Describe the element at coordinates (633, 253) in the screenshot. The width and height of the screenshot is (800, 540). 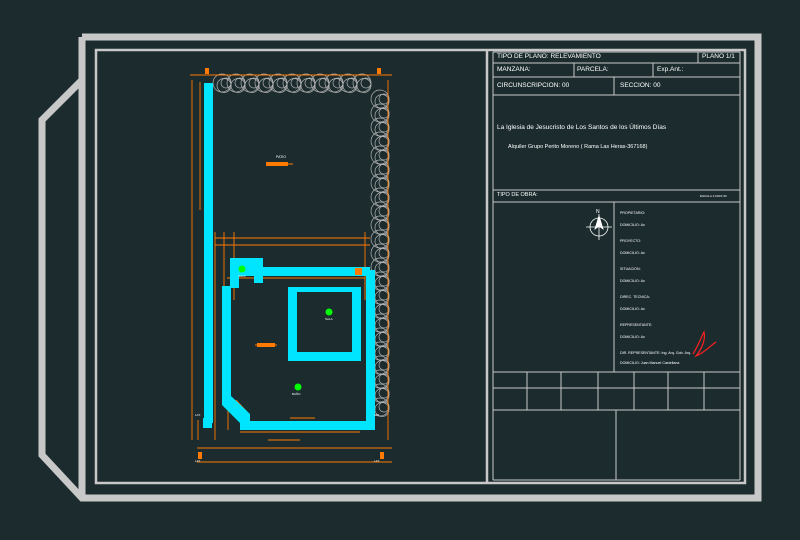
I see `field-4: DOMICILIO: Av.` at that location.